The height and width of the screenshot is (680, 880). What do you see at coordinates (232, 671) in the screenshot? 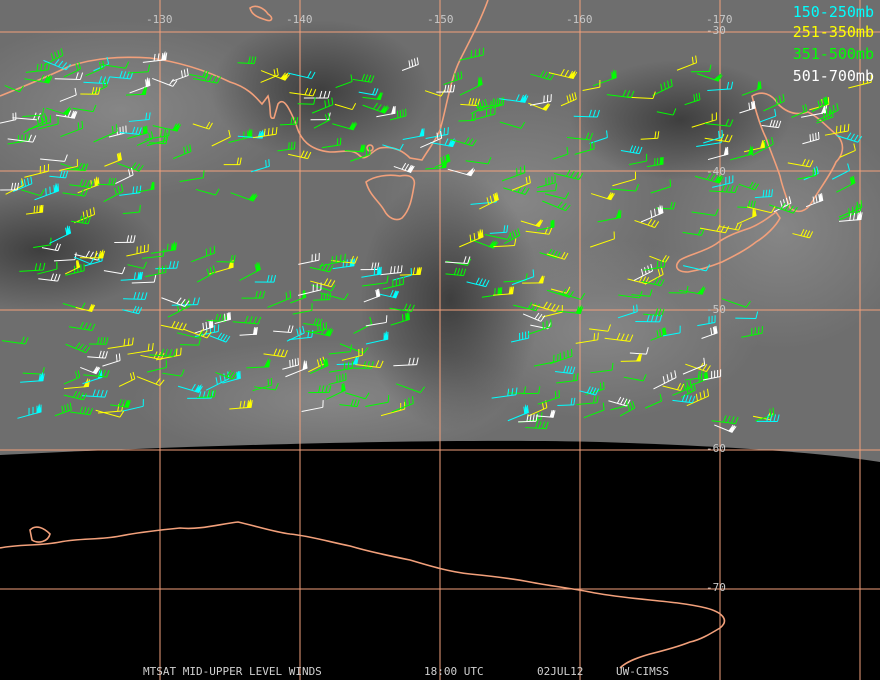
I see `product-title: MTSAT MID-UPPER LEVEL WINDS` at bounding box center [232, 671].